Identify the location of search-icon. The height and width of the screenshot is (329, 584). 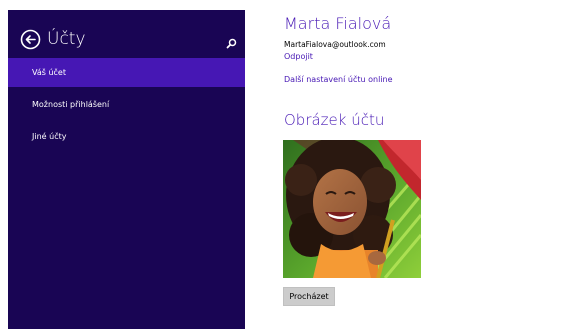
(231, 43).